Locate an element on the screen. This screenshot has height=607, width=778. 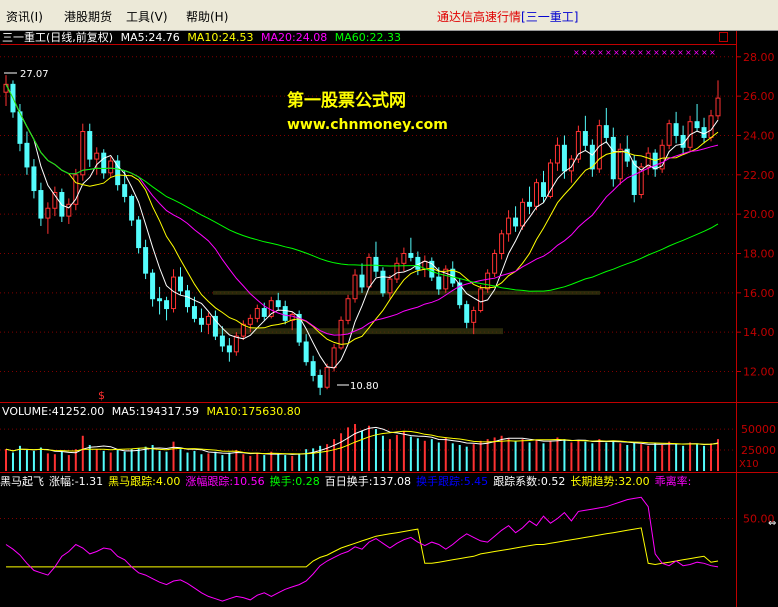
high-price-label: 27.07 is located at coordinates (34, 74).